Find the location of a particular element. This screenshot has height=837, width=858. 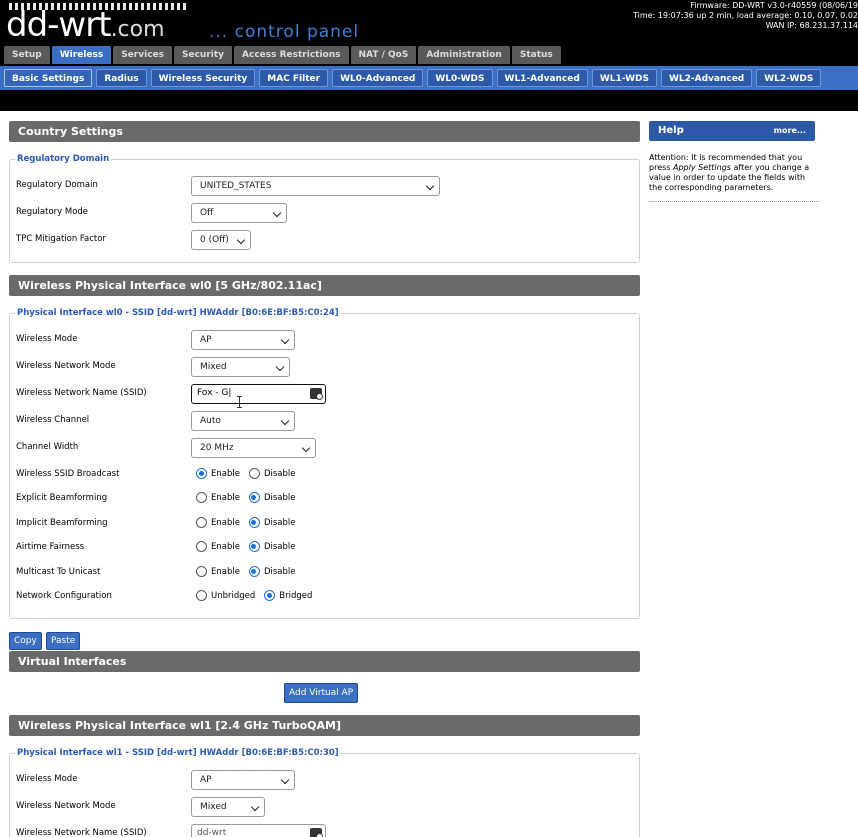

subtab-wl0-advanced: WL0-Advanced is located at coordinates (378, 78).